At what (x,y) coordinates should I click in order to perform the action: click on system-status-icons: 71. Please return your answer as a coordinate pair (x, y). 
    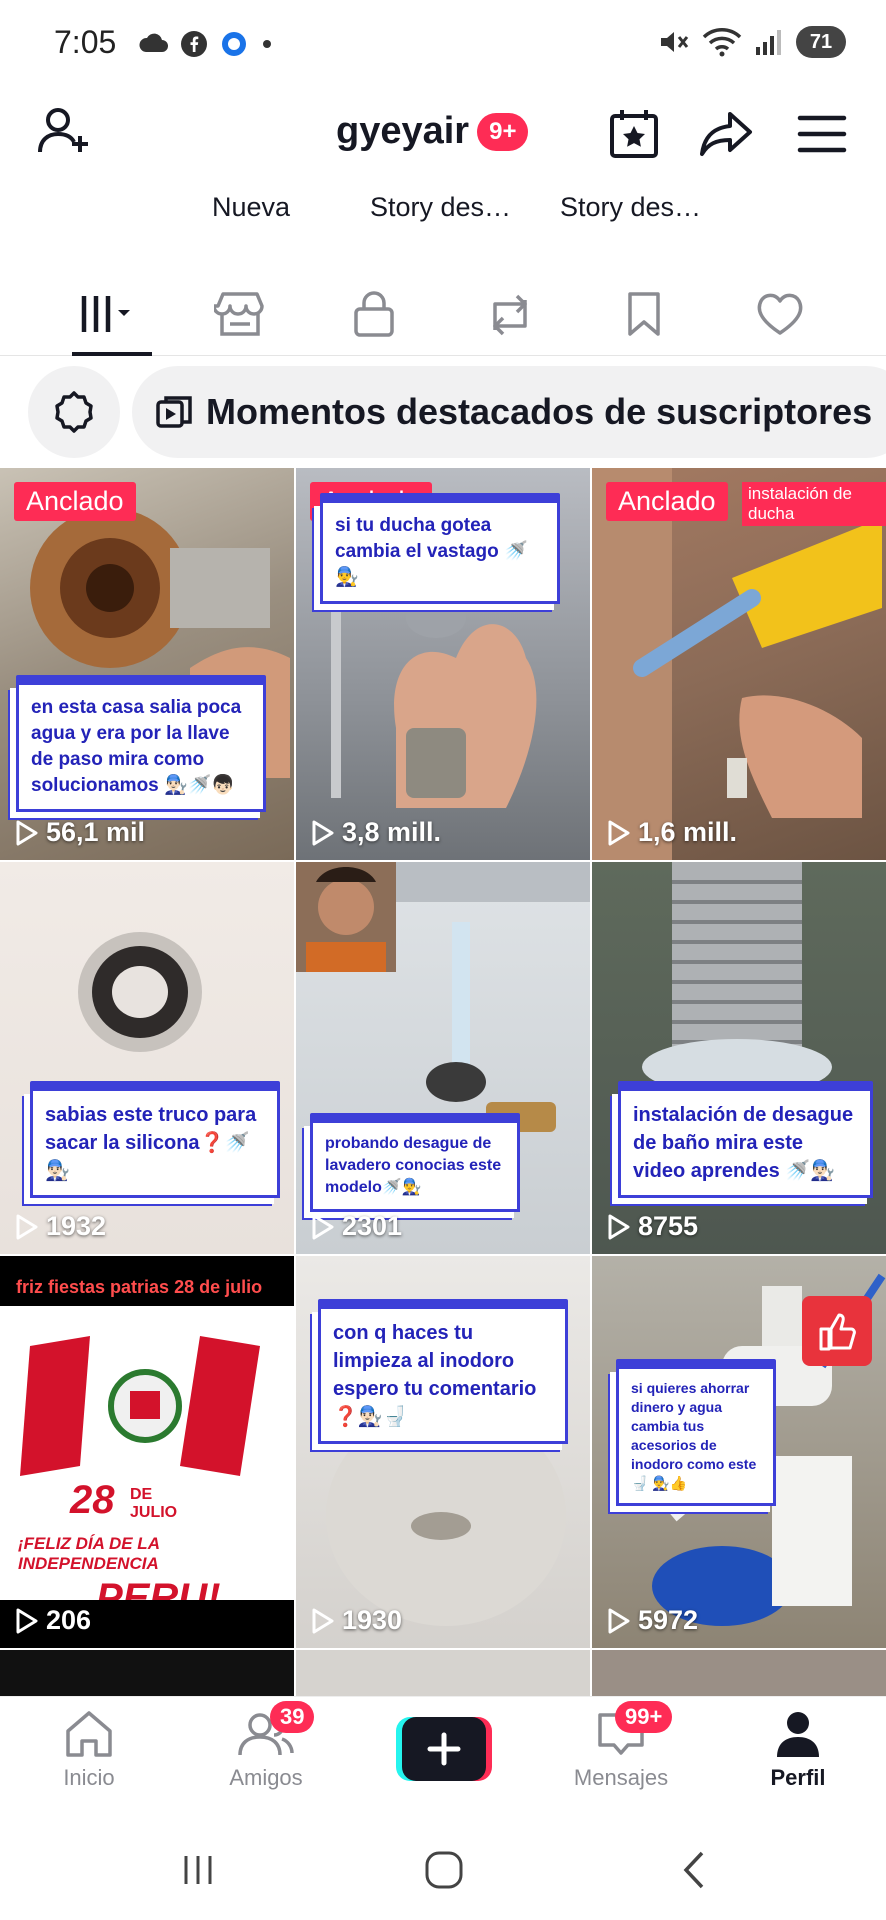
    Looking at the image, I should click on (752, 42).